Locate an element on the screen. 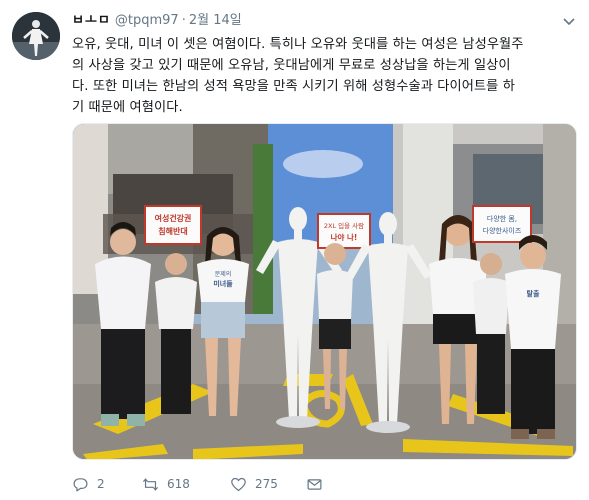 The width and height of the screenshot is (589, 500). direct-message-button is located at coordinates (314, 484).